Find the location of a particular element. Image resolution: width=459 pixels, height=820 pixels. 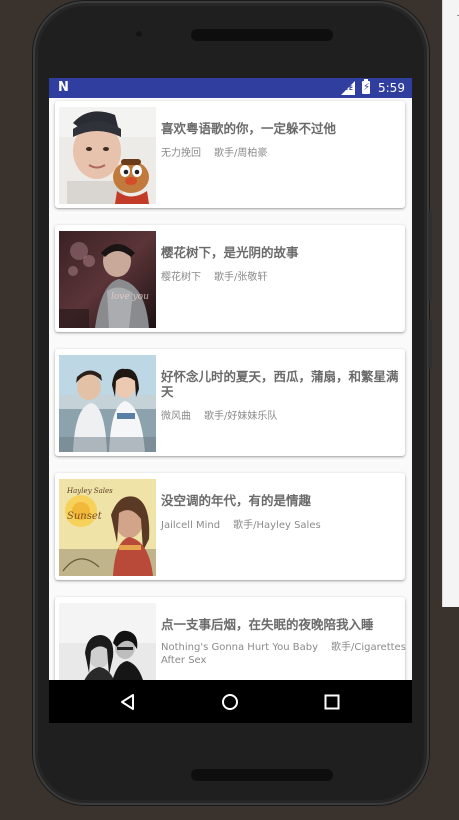

song-name: 微风曲 is located at coordinates (176, 416).